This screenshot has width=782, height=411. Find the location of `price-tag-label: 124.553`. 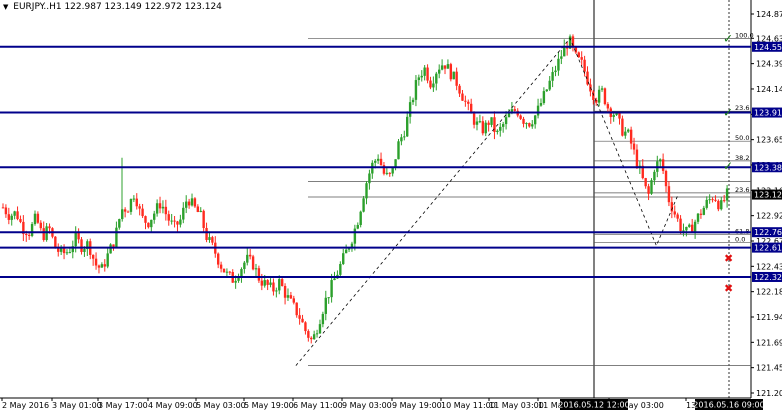

price-tag-label: 124.553 is located at coordinates (768, 47).